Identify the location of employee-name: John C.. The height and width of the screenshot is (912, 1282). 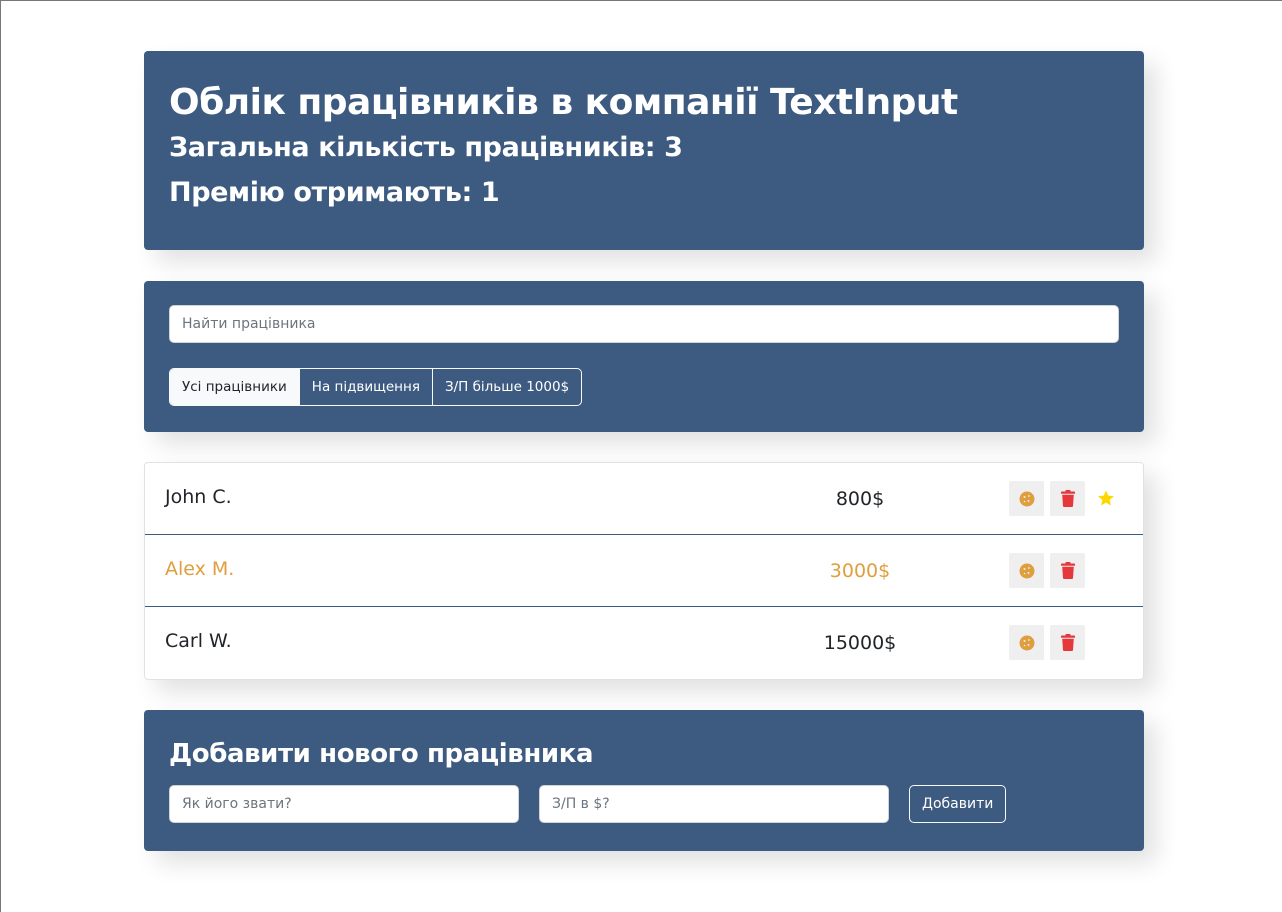
(198, 497).